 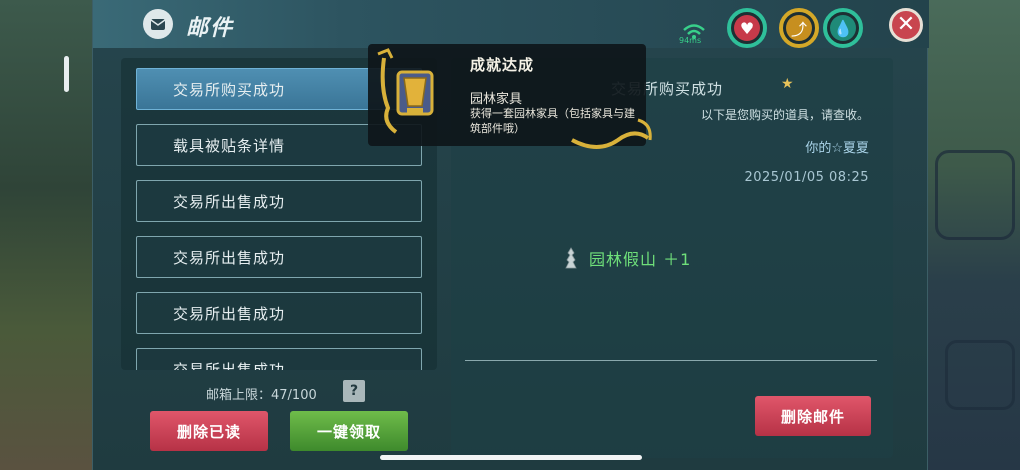 I want to click on delete-mail-button: 删除邮件, so click(x=813, y=416).